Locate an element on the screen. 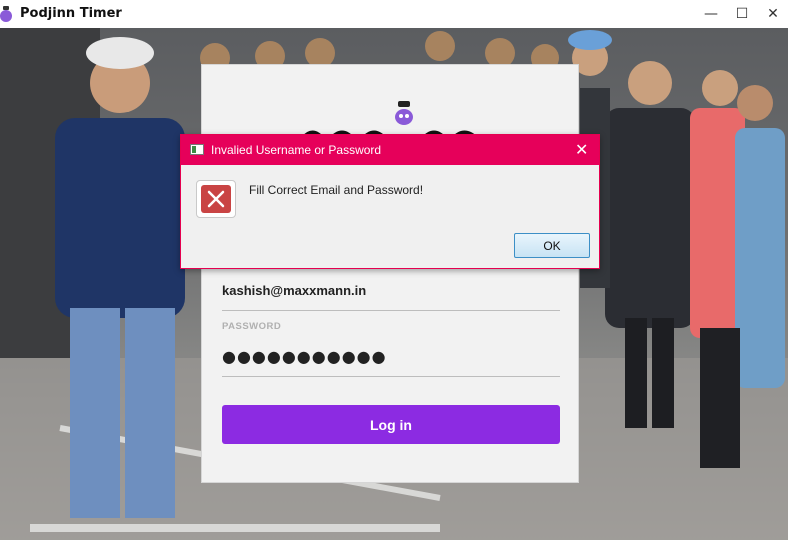  window-close-button: ✕ is located at coordinates (772, 14).